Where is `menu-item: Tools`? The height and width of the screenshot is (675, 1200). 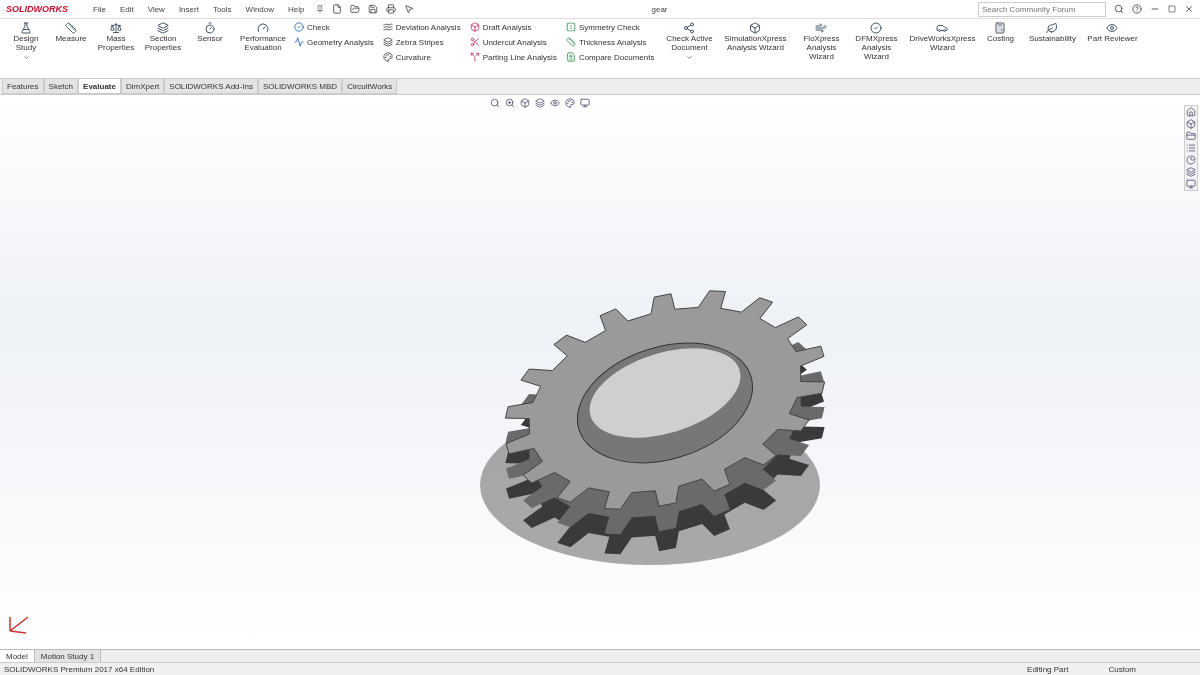 menu-item: Tools is located at coordinates (222, 9).